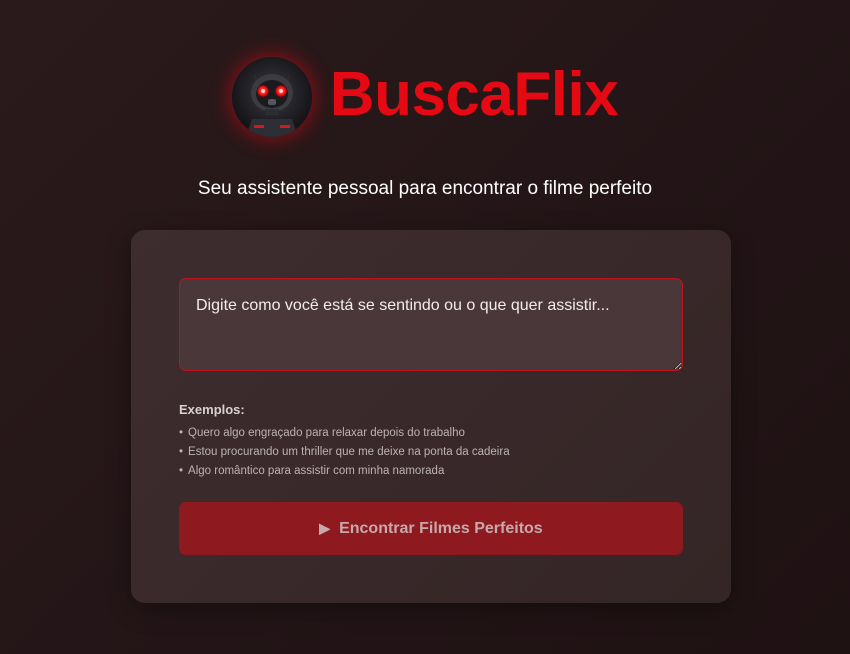 This screenshot has width=850, height=654. What do you see at coordinates (325, 528) in the screenshot?
I see `play-icon: ▶` at bounding box center [325, 528].